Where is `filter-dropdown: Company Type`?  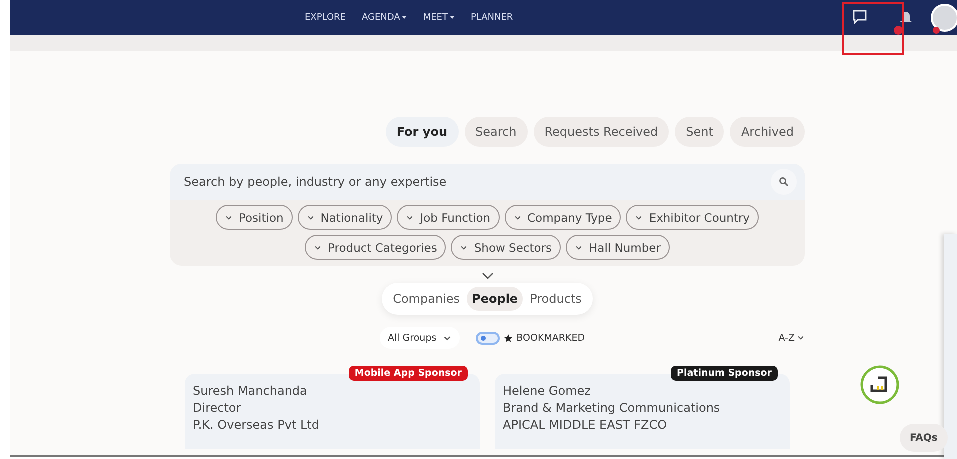
filter-dropdown: Company Type is located at coordinates (563, 217).